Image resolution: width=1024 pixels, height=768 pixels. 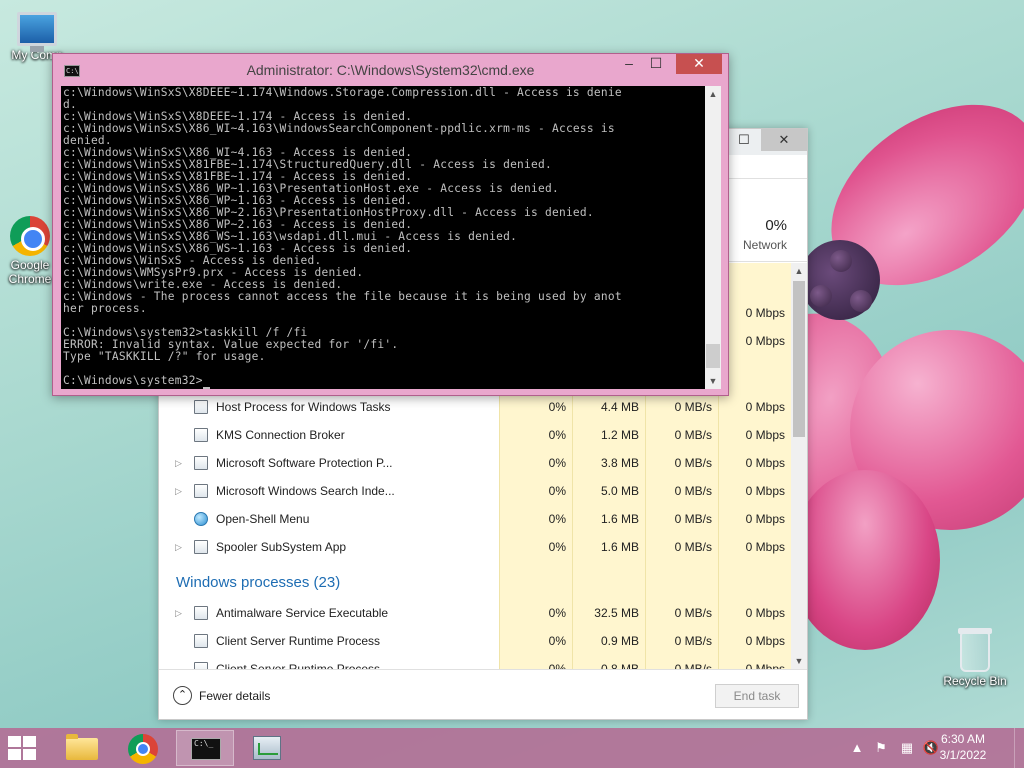 What do you see at coordinates (619, 407) in the screenshot?
I see `memory-value: 4.4 MB` at bounding box center [619, 407].